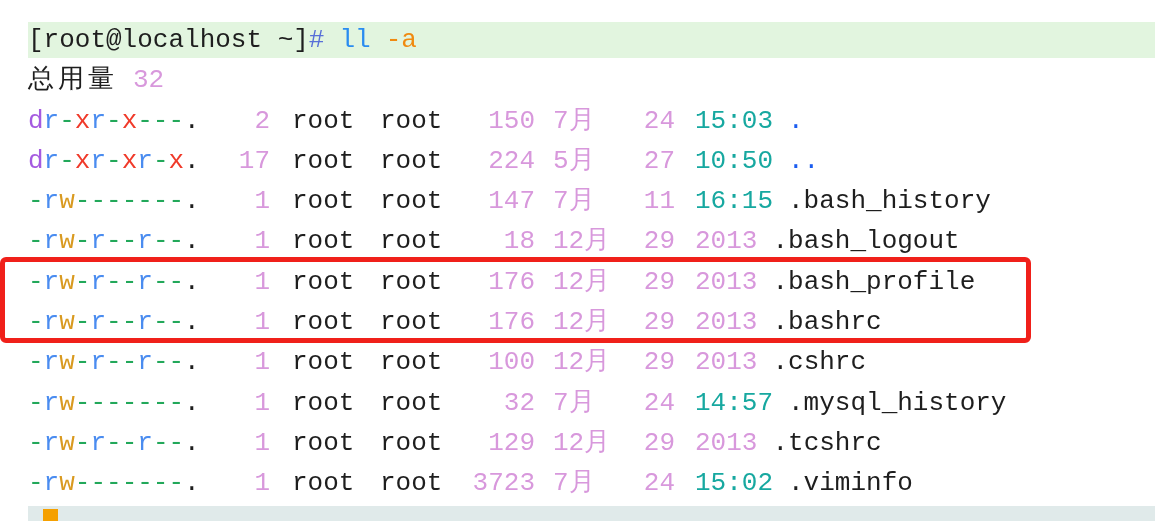  What do you see at coordinates (874, 282) in the screenshot?
I see `file-name: .bash_profile` at bounding box center [874, 282].